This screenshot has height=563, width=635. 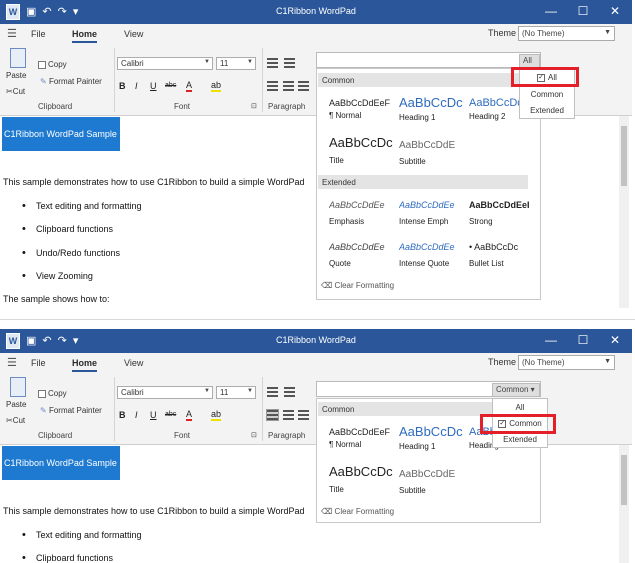 I want to click on style-search-input, so click(x=428, y=60).